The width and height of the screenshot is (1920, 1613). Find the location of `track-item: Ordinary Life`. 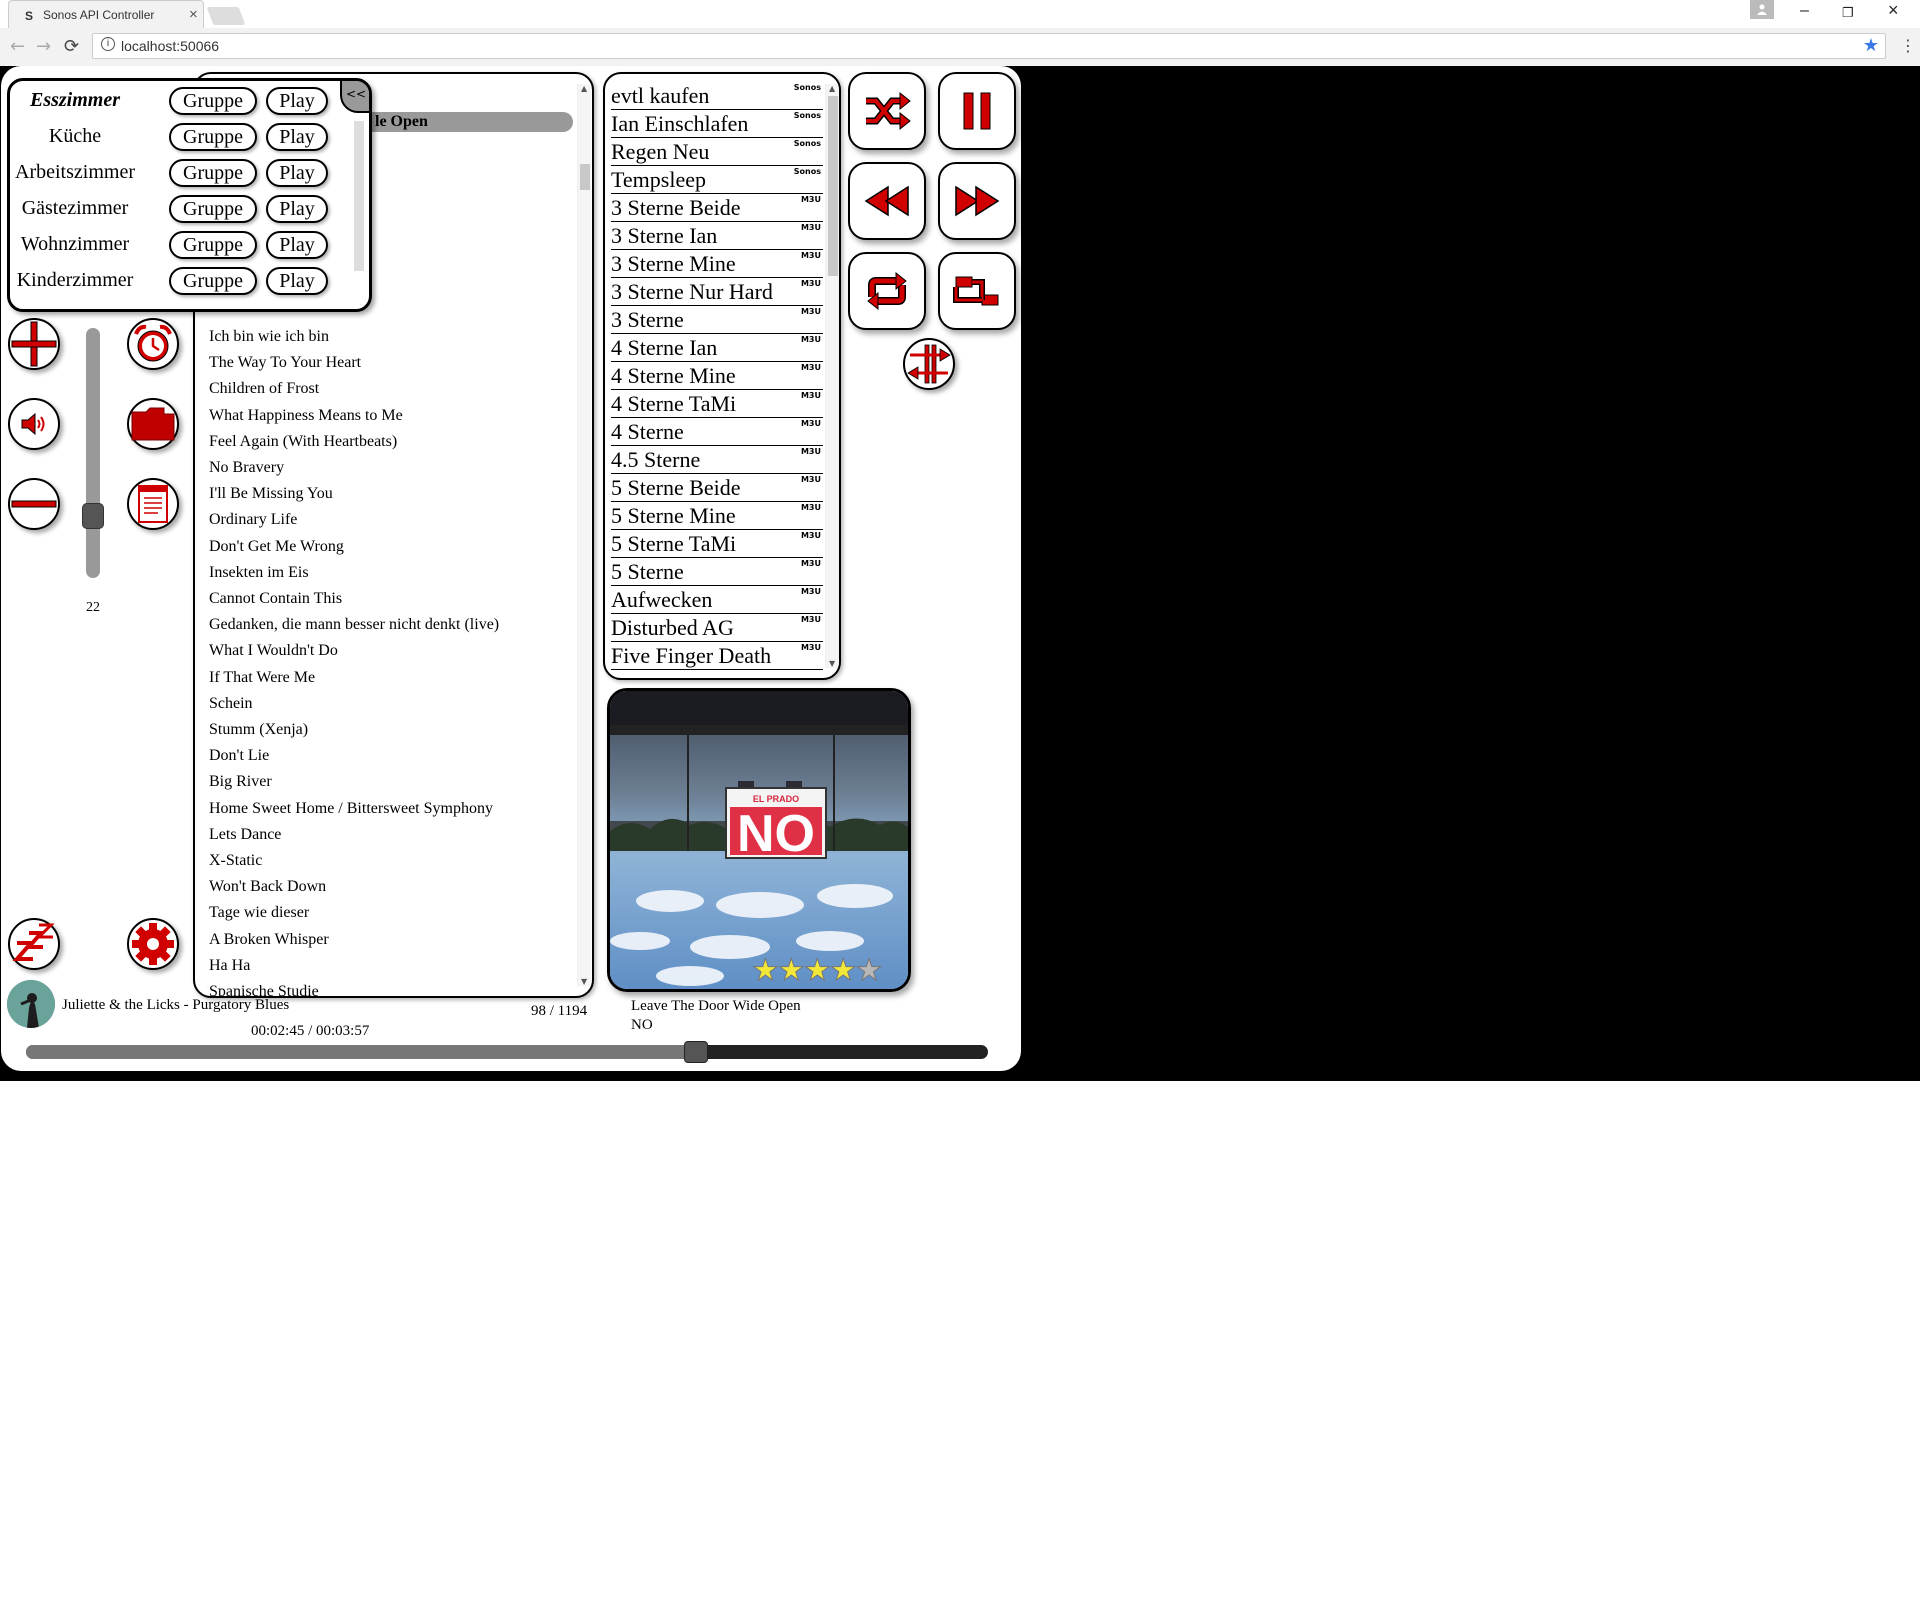

track-item: Ordinary Life is located at coordinates (389, 520).